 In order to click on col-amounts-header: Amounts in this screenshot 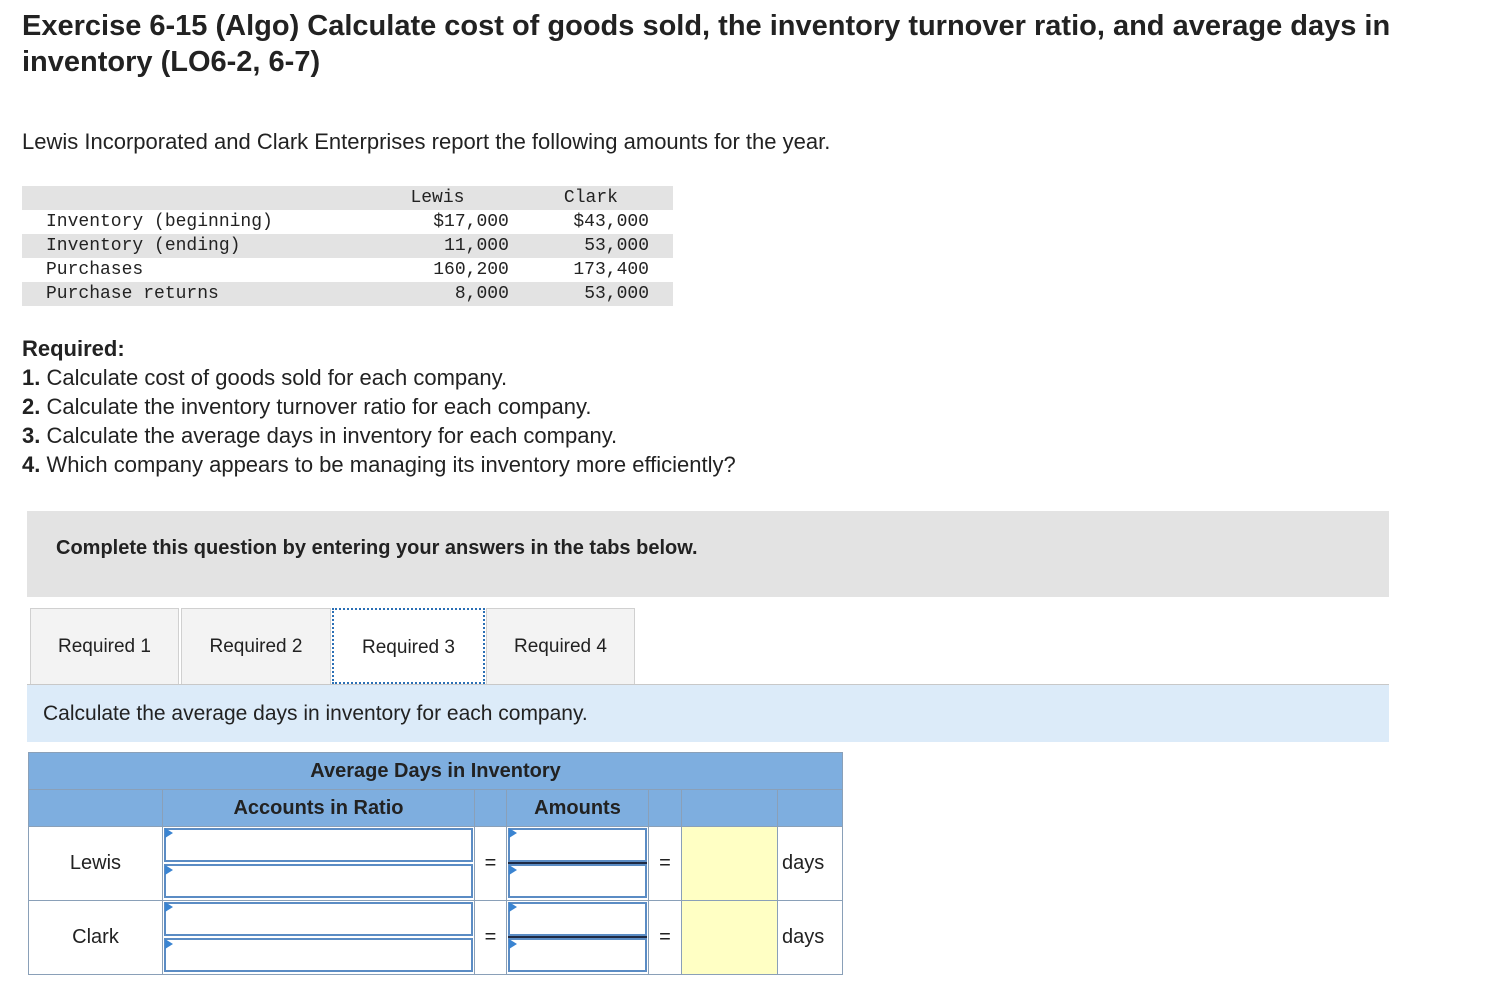, I will do `click(577, 808)`.